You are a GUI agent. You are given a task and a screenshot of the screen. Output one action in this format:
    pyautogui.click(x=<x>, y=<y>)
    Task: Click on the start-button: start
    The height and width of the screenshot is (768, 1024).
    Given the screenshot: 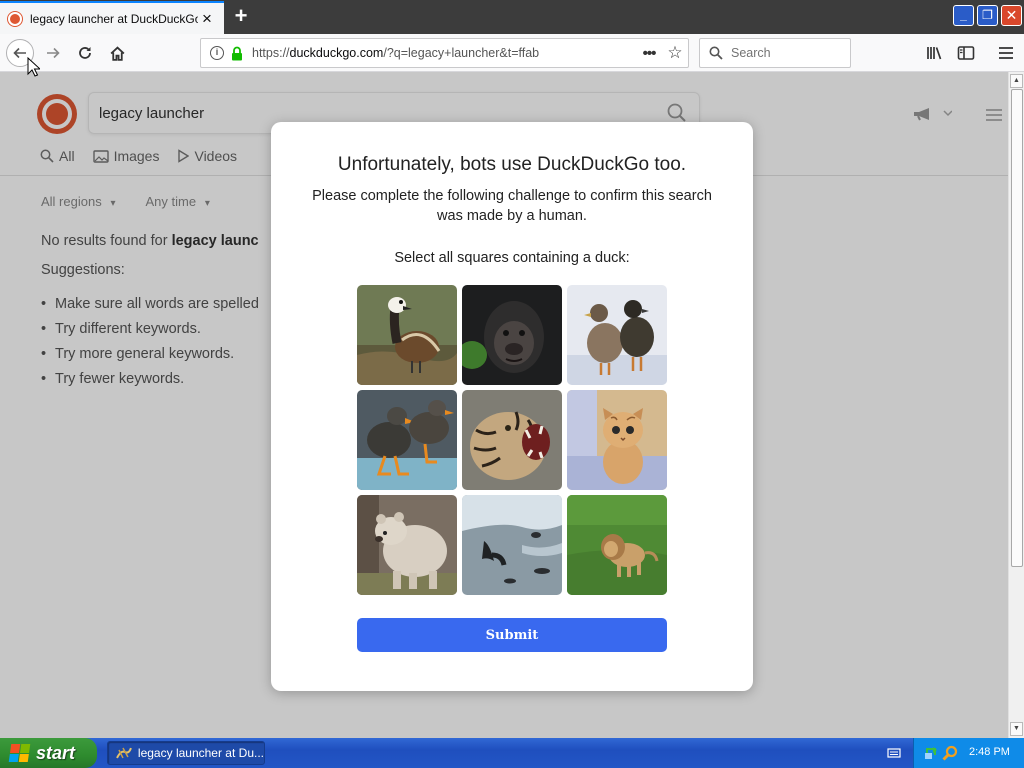 What is the action you would take?
    pyautogui.click(x=48, y=753)
    